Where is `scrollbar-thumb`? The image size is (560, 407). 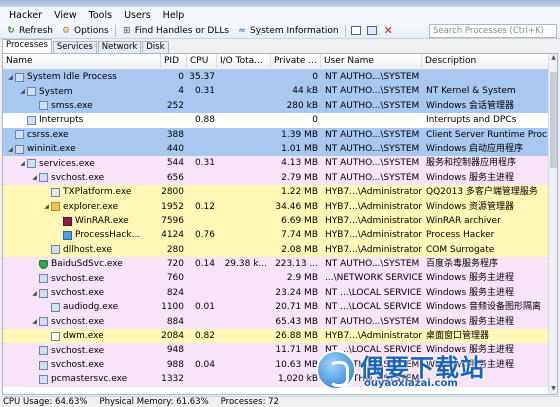 scrollbar-thumb is located at coordinates (553, 120).